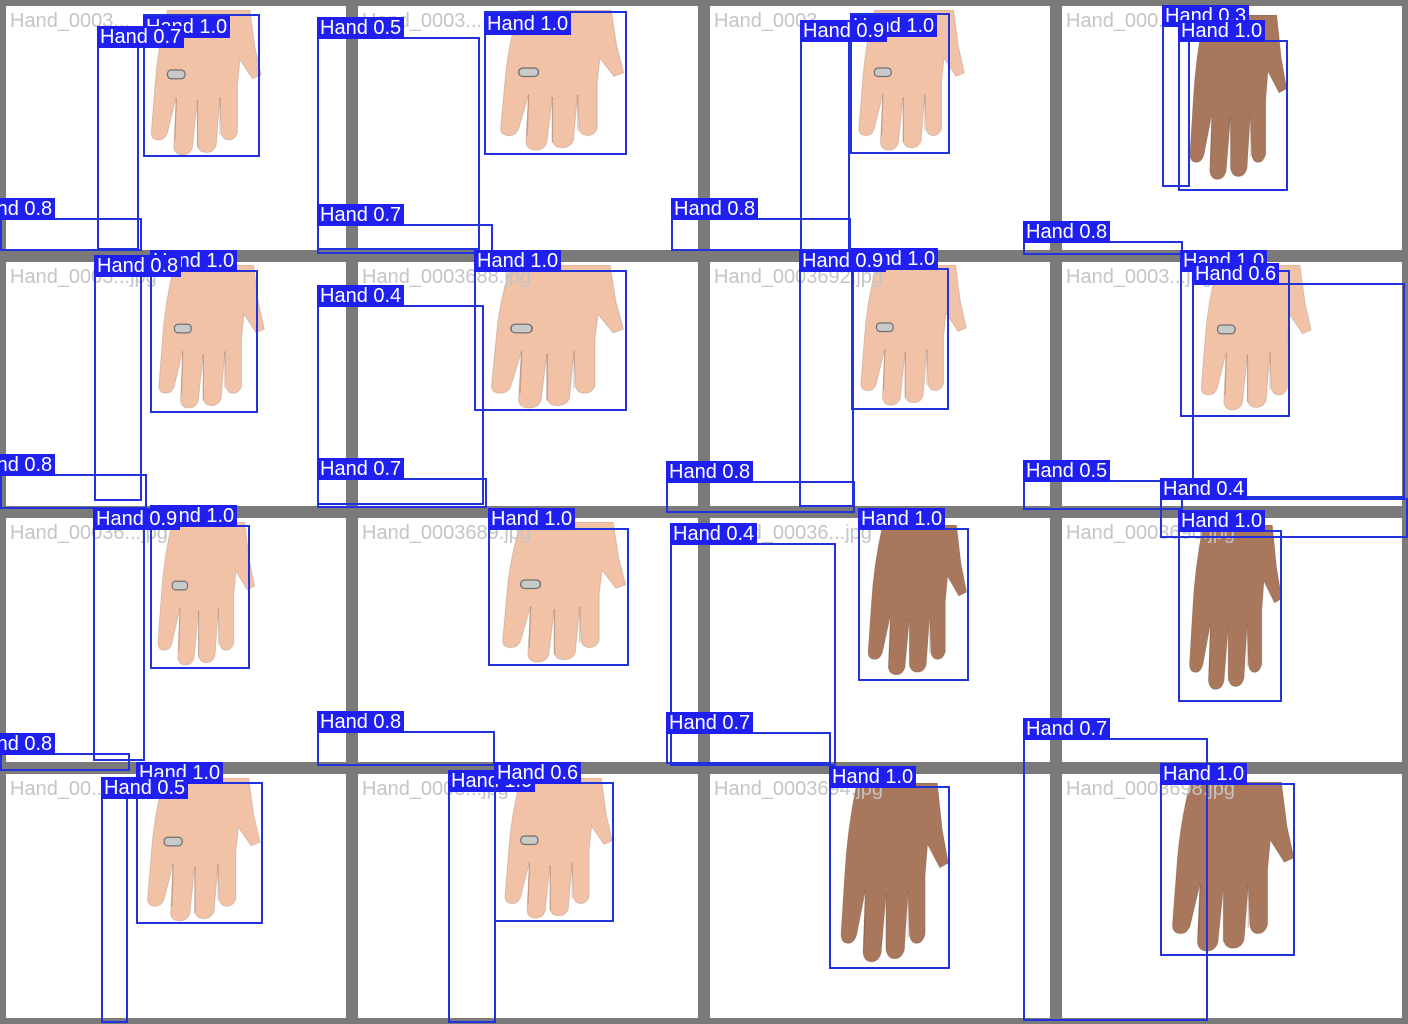 This screenshot has height=1024, width=1408. I want to click on detection-label: Hand 0.3, so click(1206, 16).